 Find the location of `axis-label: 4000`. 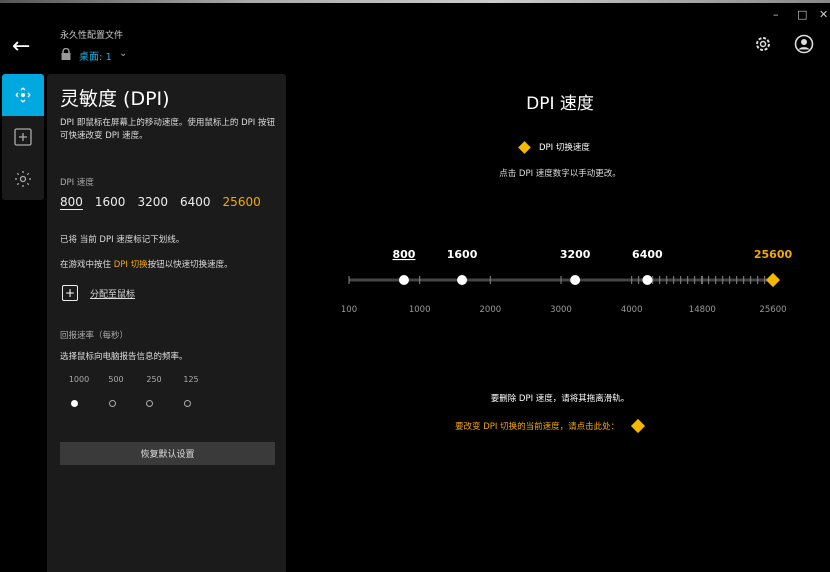

axis-label: 4000 is located at coordinates (632, 310).